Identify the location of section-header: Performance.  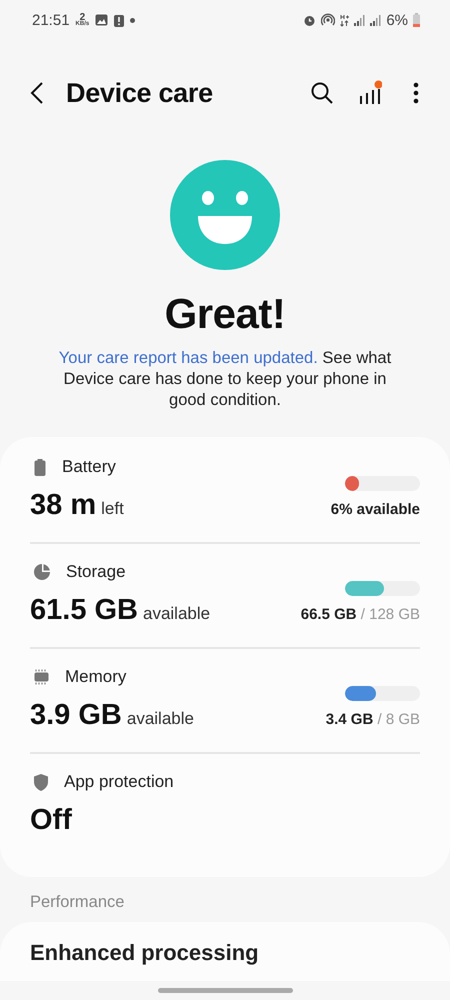
(77, 902).